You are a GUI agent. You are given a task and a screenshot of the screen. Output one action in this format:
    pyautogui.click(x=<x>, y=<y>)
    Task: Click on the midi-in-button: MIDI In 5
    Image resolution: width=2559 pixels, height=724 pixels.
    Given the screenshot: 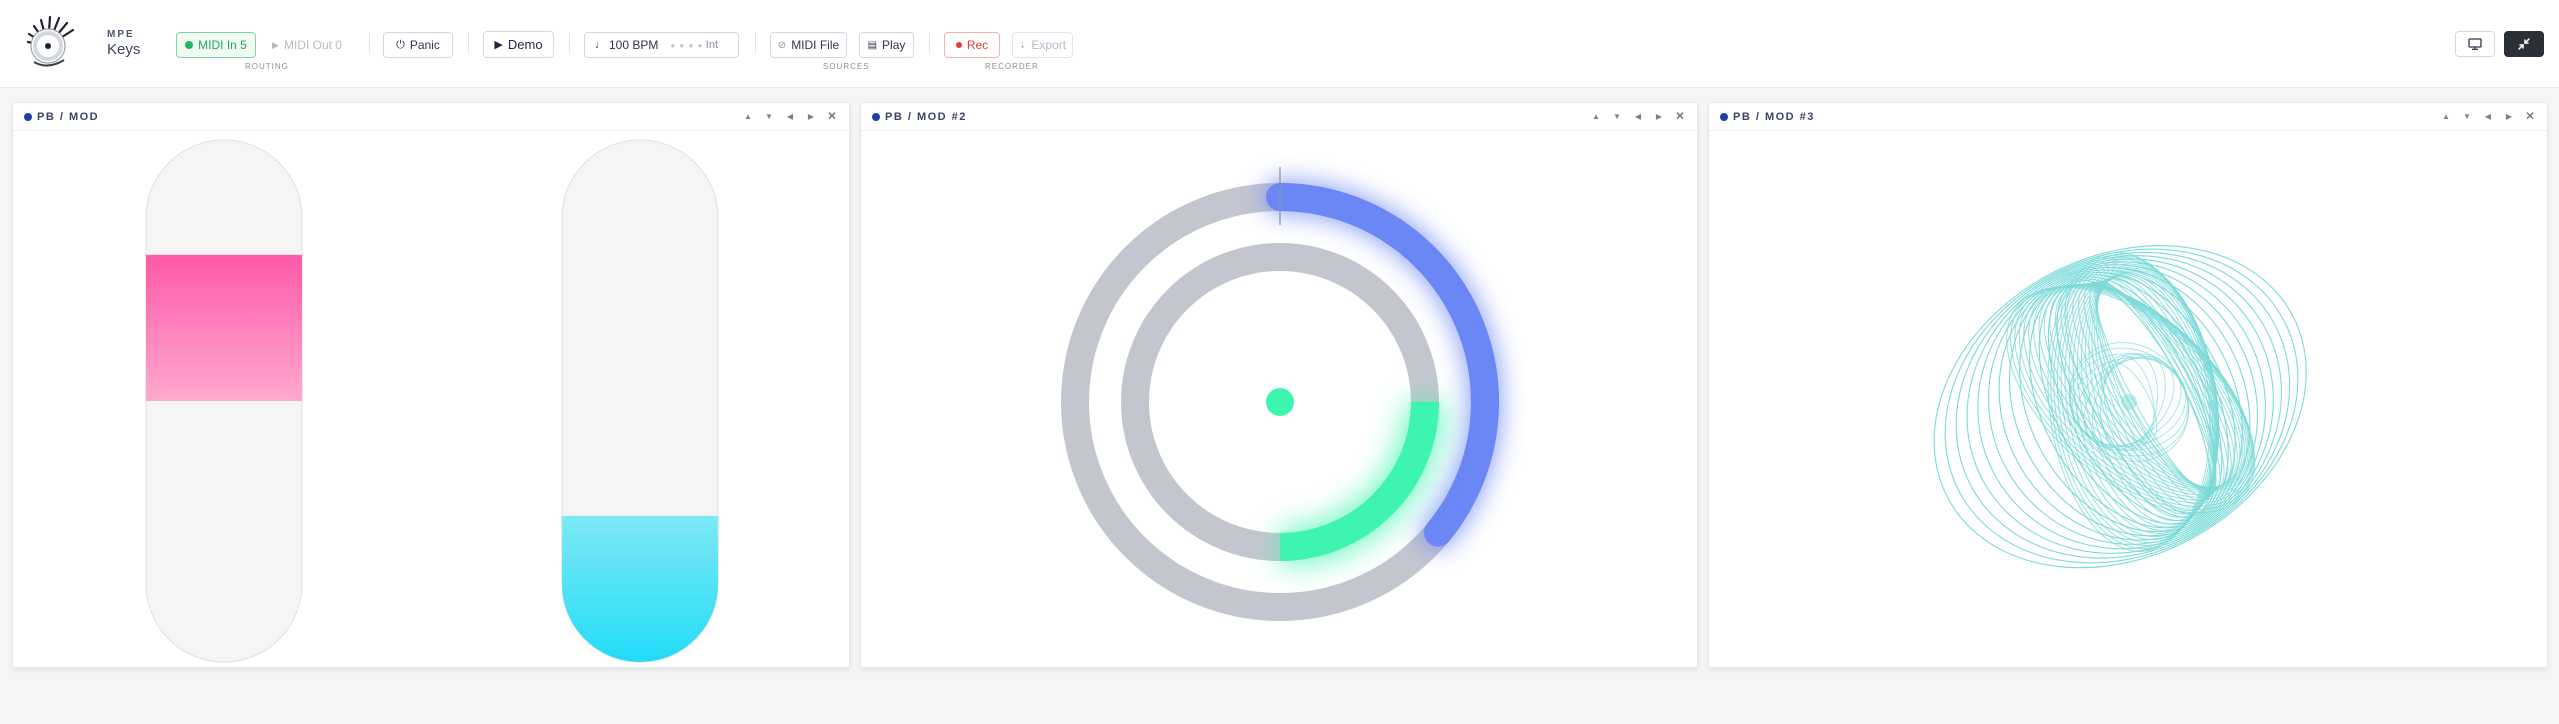 What is the action you would take?
    pyautogui.click(x=216, y=45)
    